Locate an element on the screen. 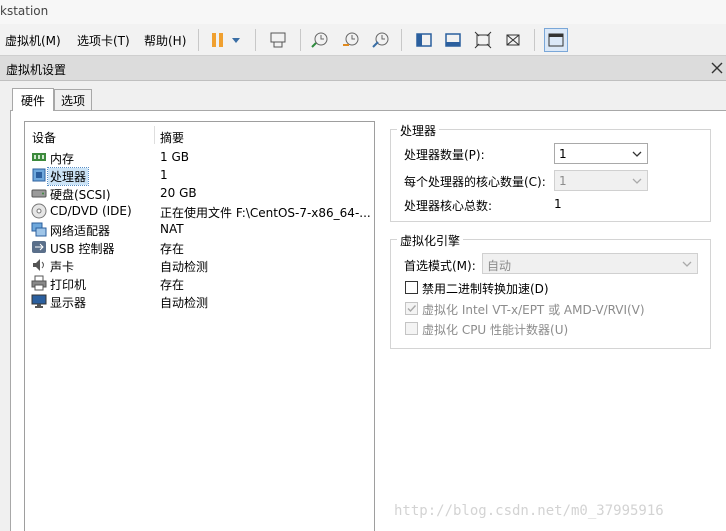 The width and height of the screenshot is (726, 531). menu-toolbar: 虚拟机(M) 选项卡(T) 帮助(H) is located at coordinates (363, 40).